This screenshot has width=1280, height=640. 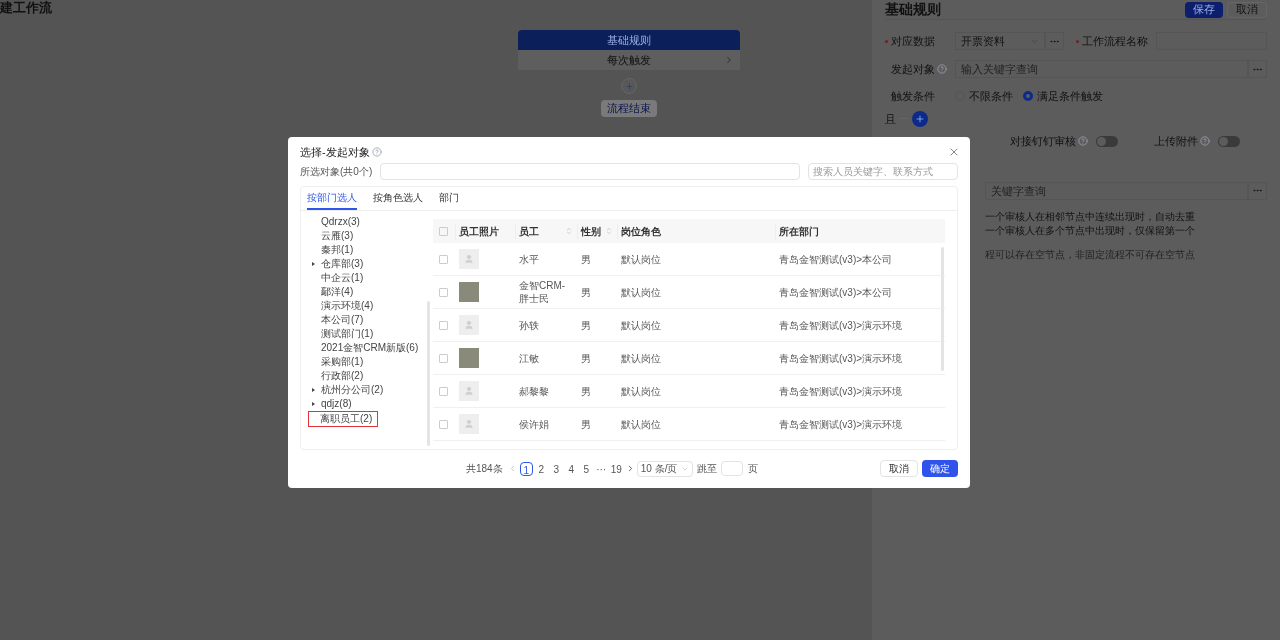 What do you see at coordinates (664, 468) in the screenshot?
I see `page-size-select: 10 条/页` at bounding box center [664, 468].